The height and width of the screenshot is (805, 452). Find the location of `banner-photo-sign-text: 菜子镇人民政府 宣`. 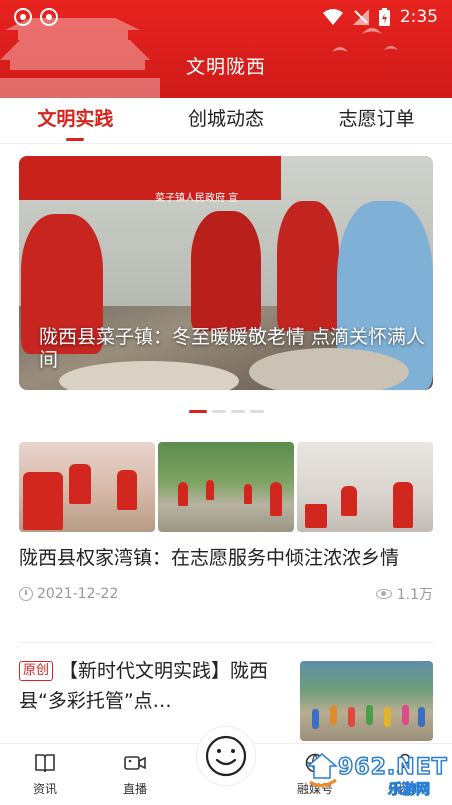

banner-photo-sign-text: 菜子镇人民政府 宣 is located at coordinates (197, 198).